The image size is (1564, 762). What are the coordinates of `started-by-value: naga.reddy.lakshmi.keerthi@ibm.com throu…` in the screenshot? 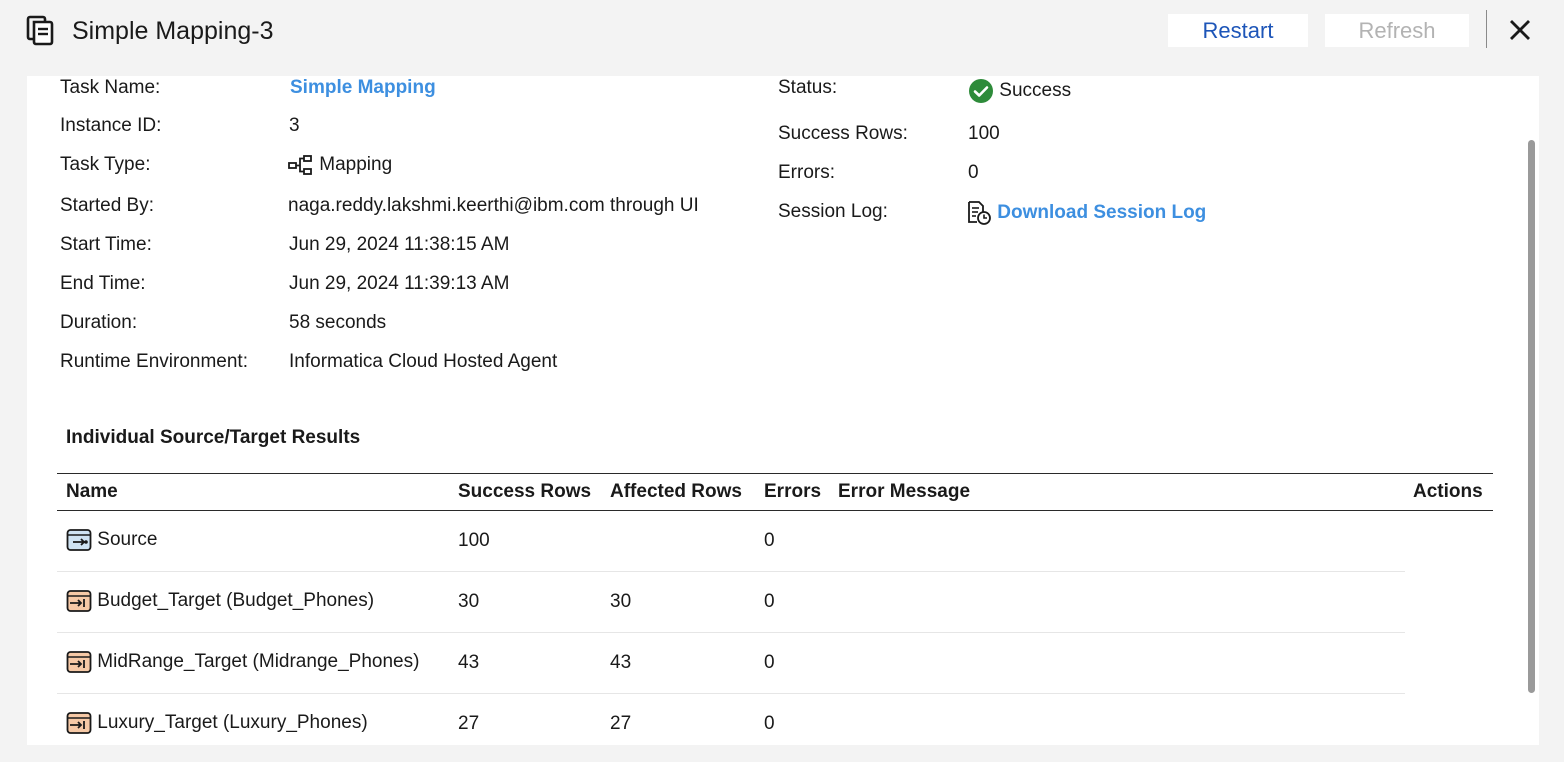 It's located at (493, 205).